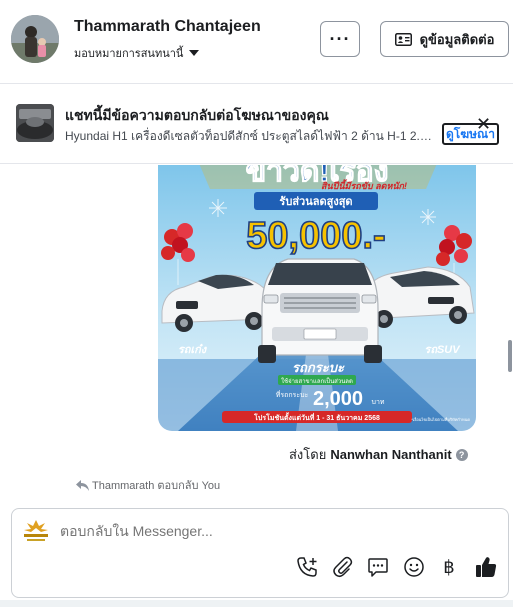  I want to click on ad-left-car-label: รถเก๋ง, so click(193, 349).